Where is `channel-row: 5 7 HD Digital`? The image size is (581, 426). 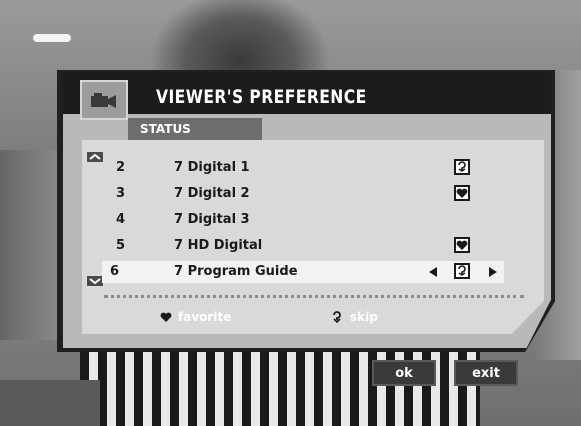 channel-row: 5 7 HD Digital is located at coordinates (306, 246).